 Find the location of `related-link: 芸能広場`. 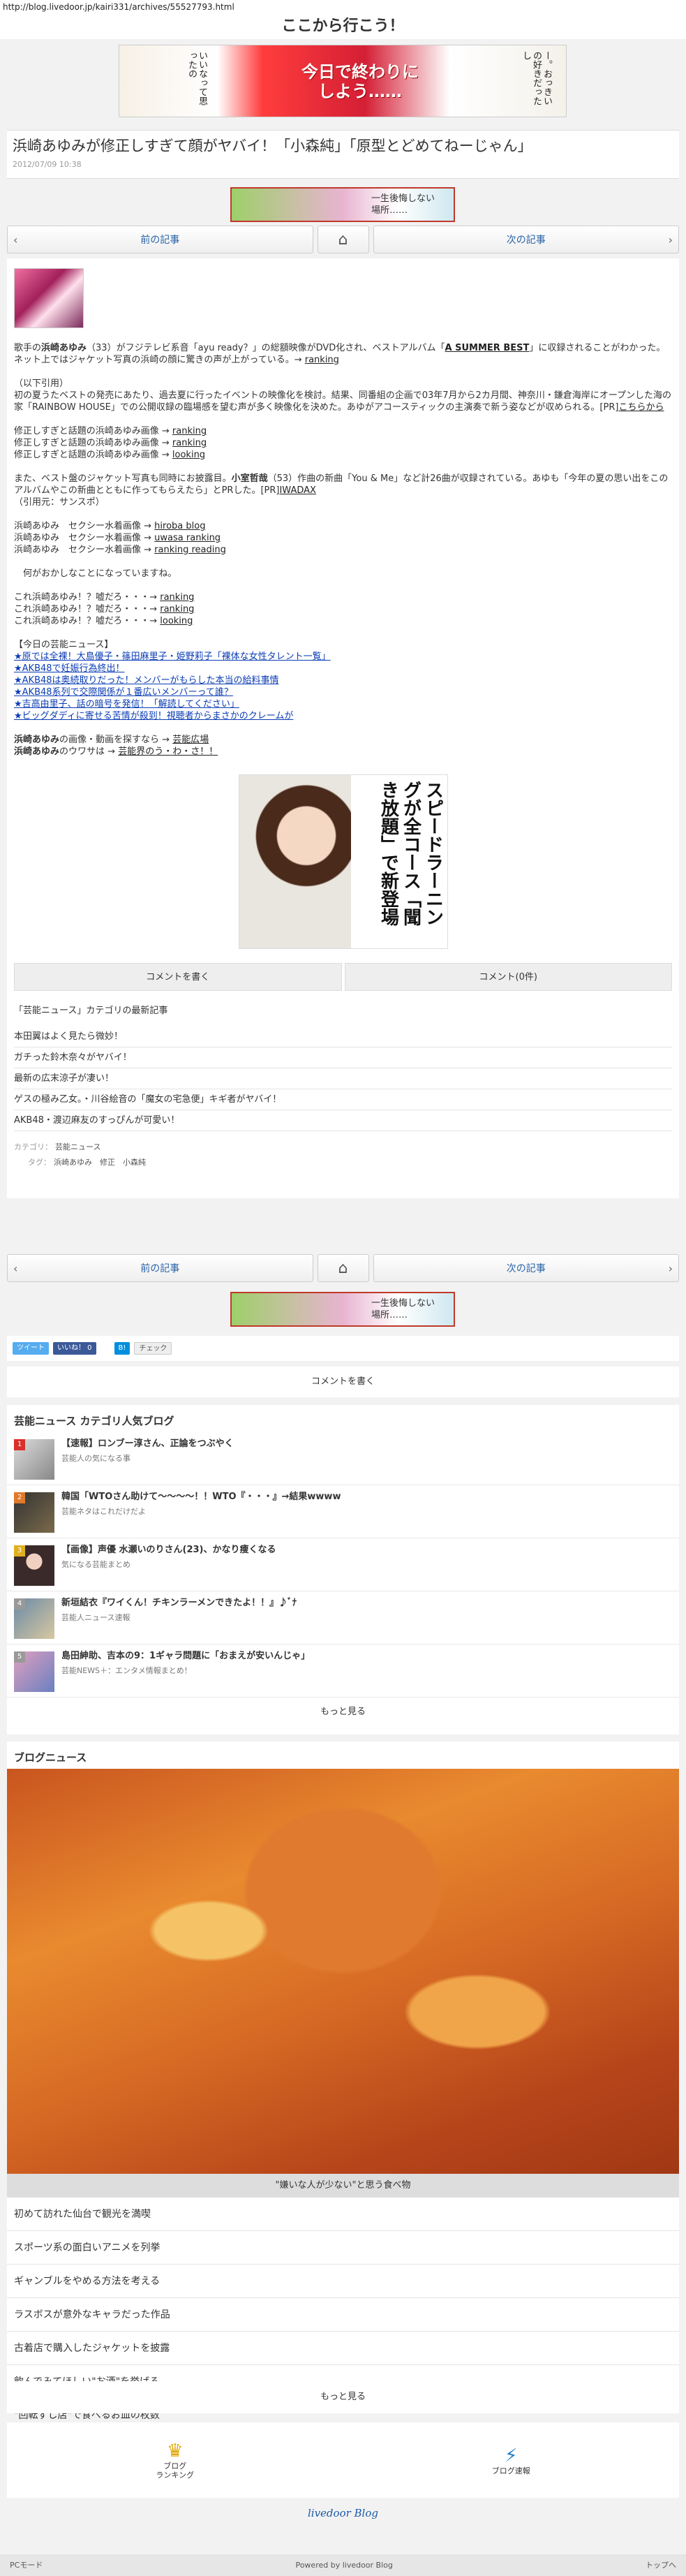

related-link: 芸能広場 is located at coordinates (190, 740).